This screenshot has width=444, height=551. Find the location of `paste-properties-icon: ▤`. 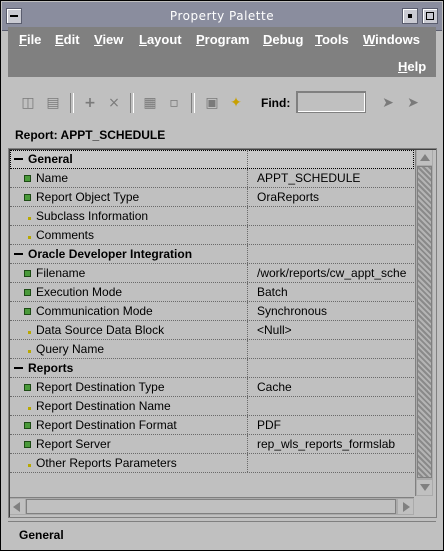

paste-properties-icon: ▤ is located at coordinates (53, 103).